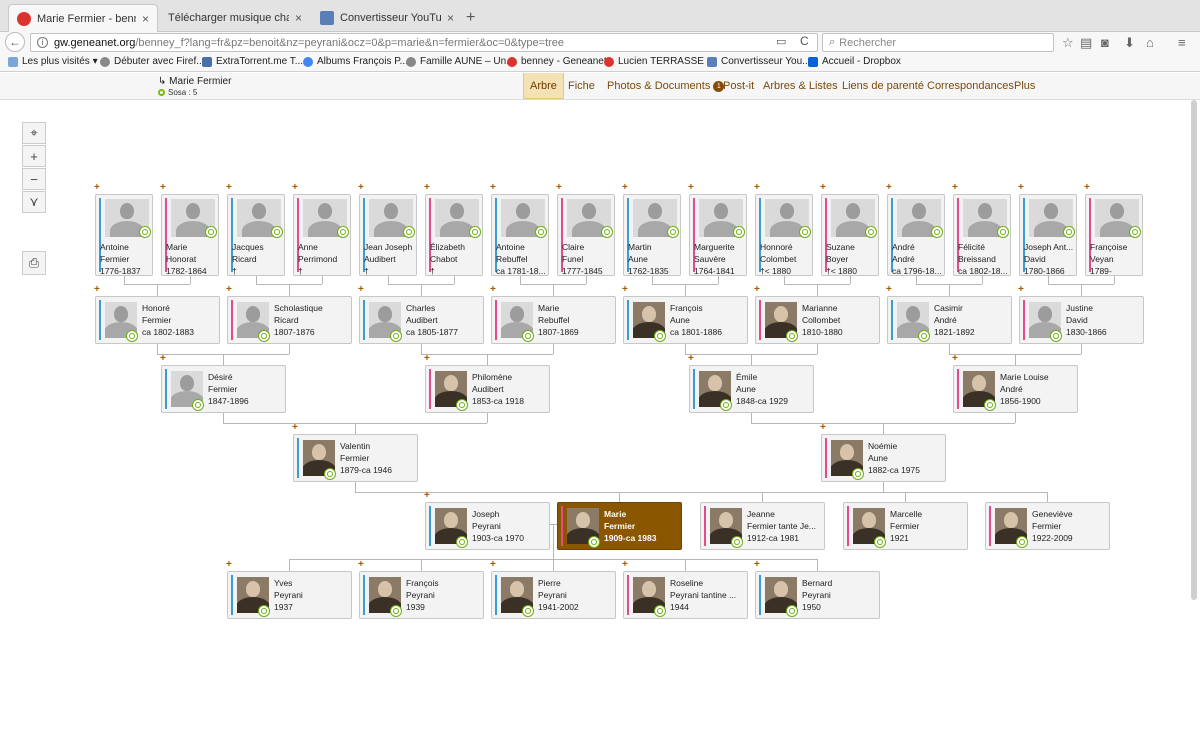 This screenshot has height=750, width=1200. Describe the element at coordinates (34, 263) in the screenshot. I see `print-button: ⎙` at that location.